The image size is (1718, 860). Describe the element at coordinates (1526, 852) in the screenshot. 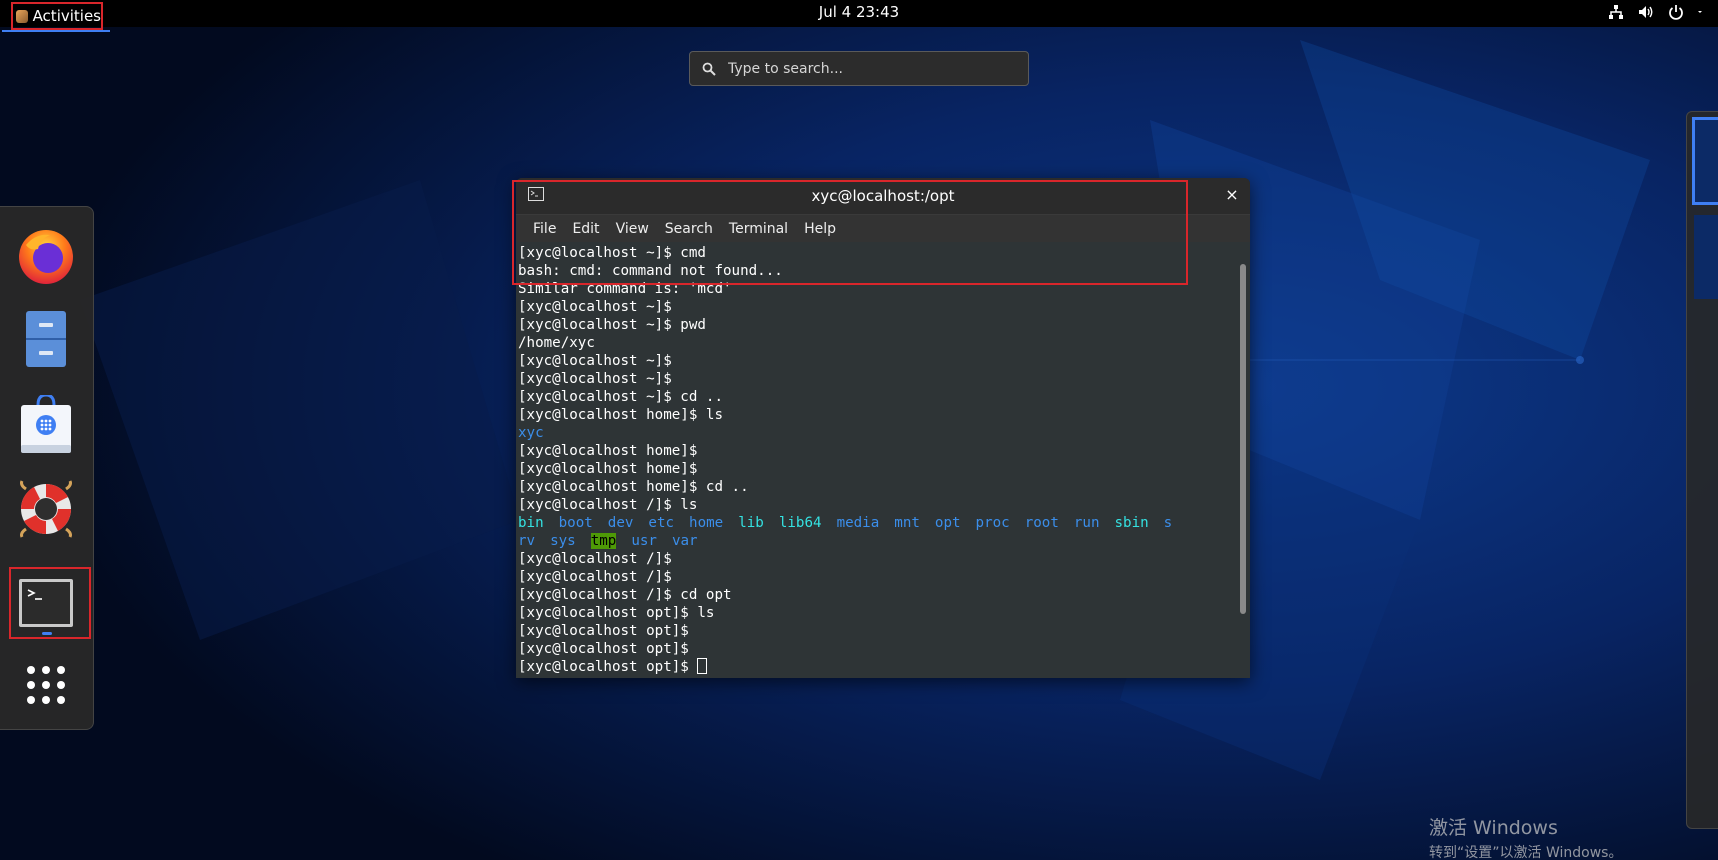

I see `watermark-subtitle: 转到“设置”以激活 Windows。` at that location.